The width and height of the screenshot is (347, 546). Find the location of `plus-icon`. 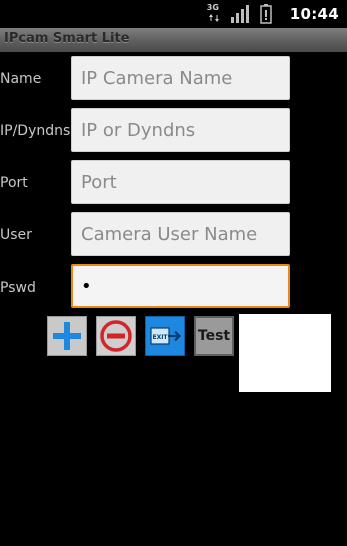

plus-icon is located at coordinates (67, 336).